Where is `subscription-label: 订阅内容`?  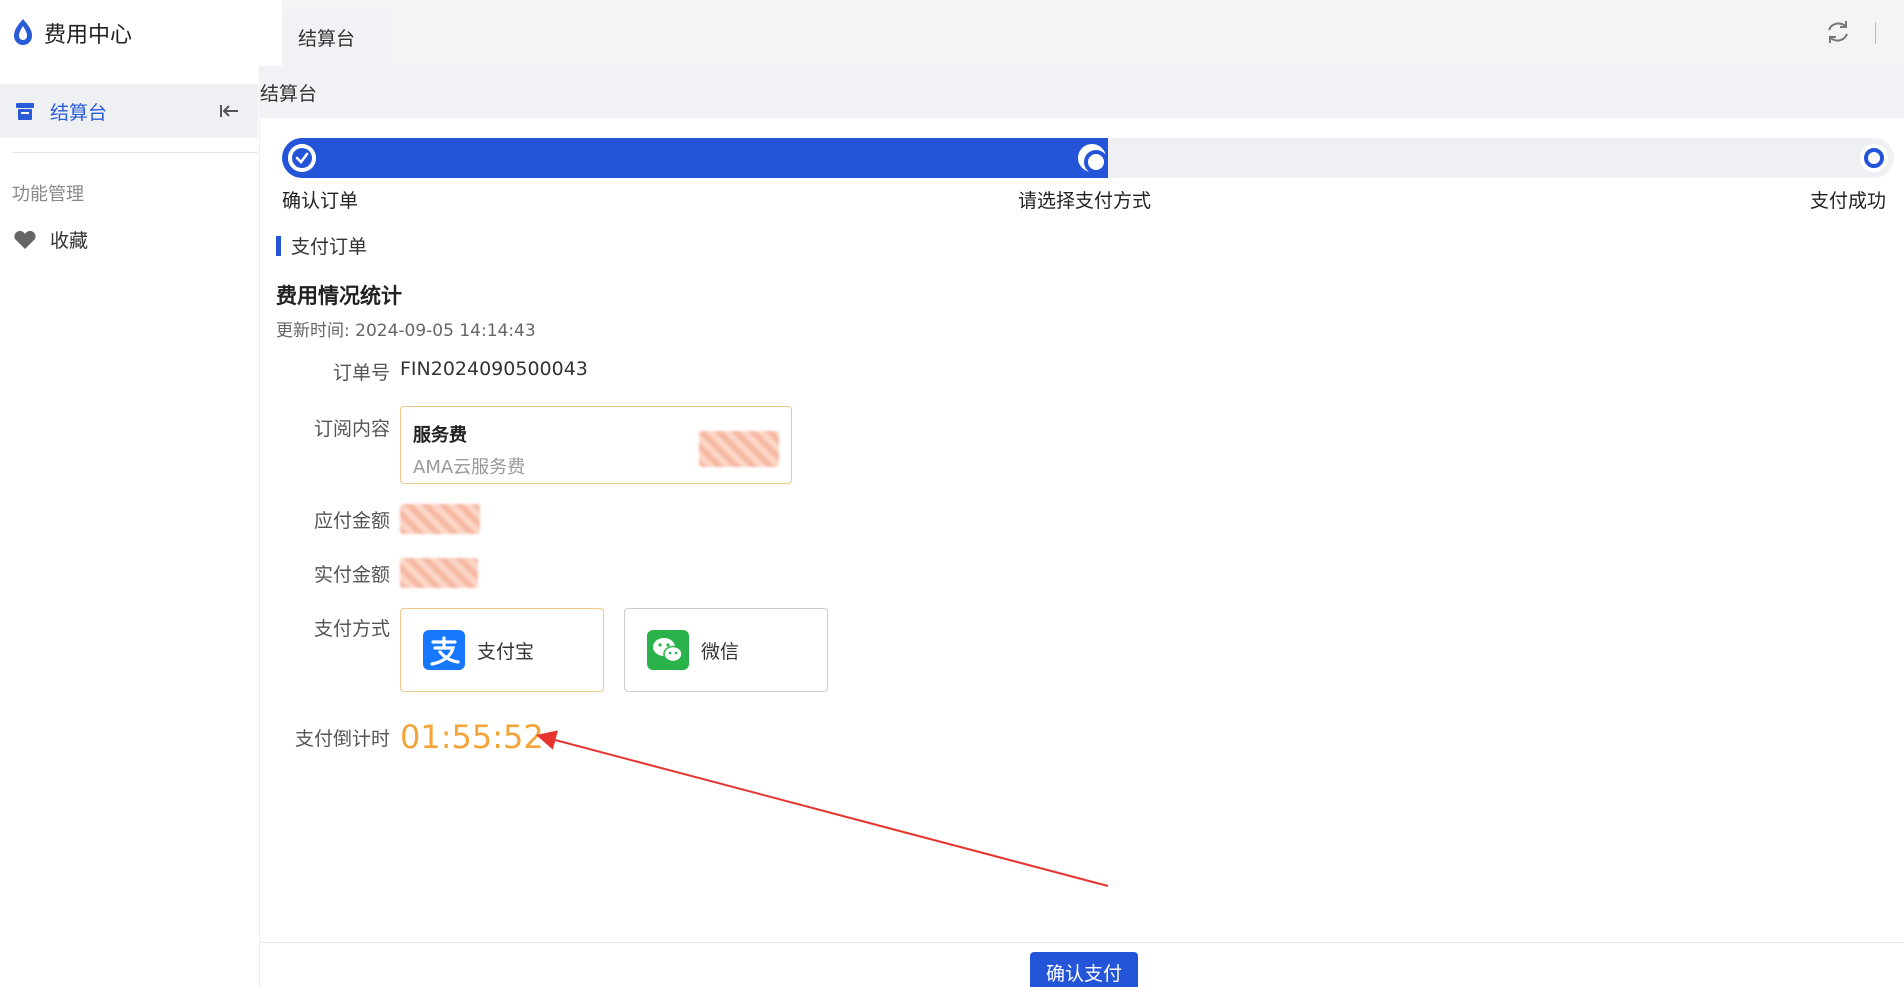
subscription-label: 订阅内容 is located at coordinates (351, 429).